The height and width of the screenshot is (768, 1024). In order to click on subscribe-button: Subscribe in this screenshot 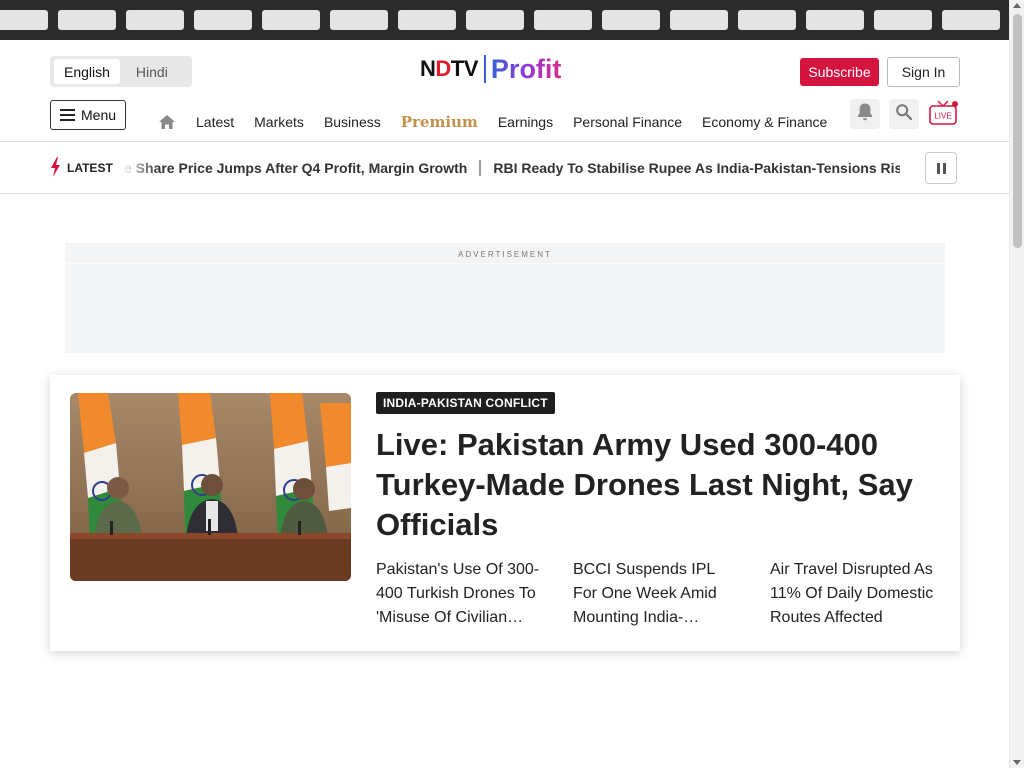, I will do `click(839, 72)`.